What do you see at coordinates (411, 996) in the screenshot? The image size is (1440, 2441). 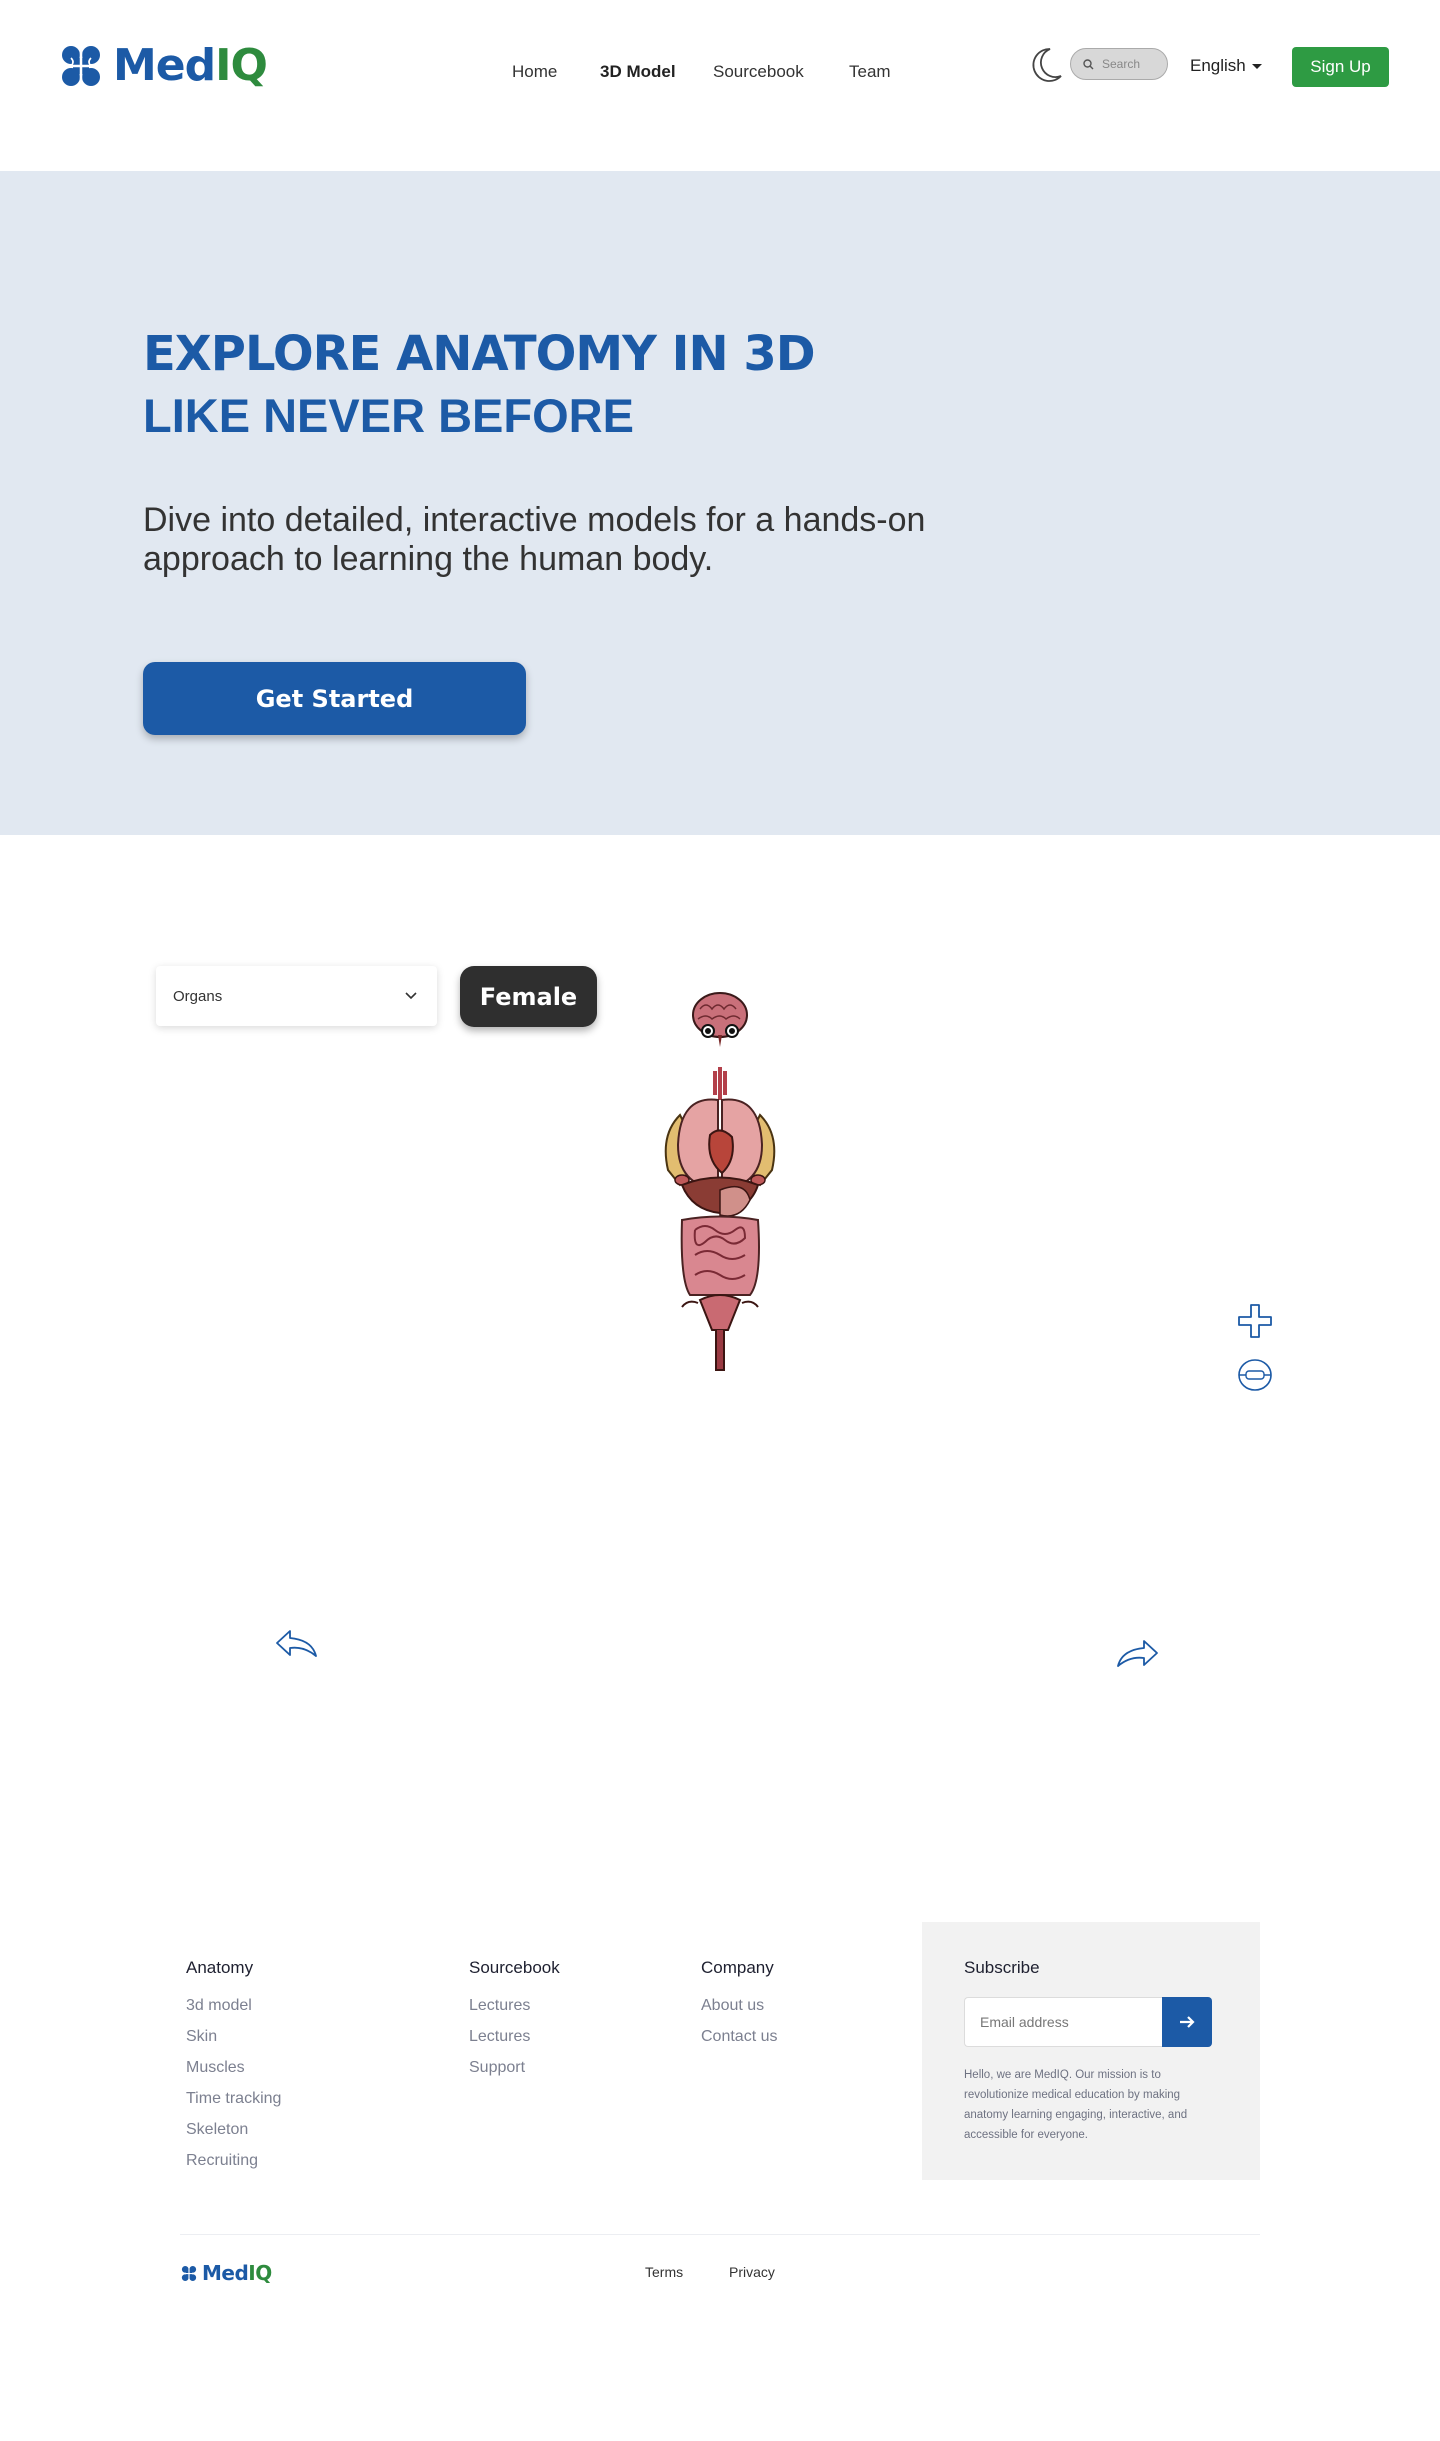 I see `chevron-down-icon` at bounding box center [411, 996].